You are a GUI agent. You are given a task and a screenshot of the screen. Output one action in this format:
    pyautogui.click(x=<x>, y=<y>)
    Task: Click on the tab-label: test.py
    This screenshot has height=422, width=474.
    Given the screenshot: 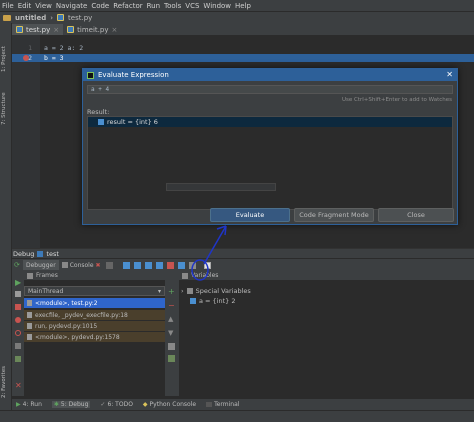 What is the action you would take?
    pyautogui.click(x=38, y=29)
    